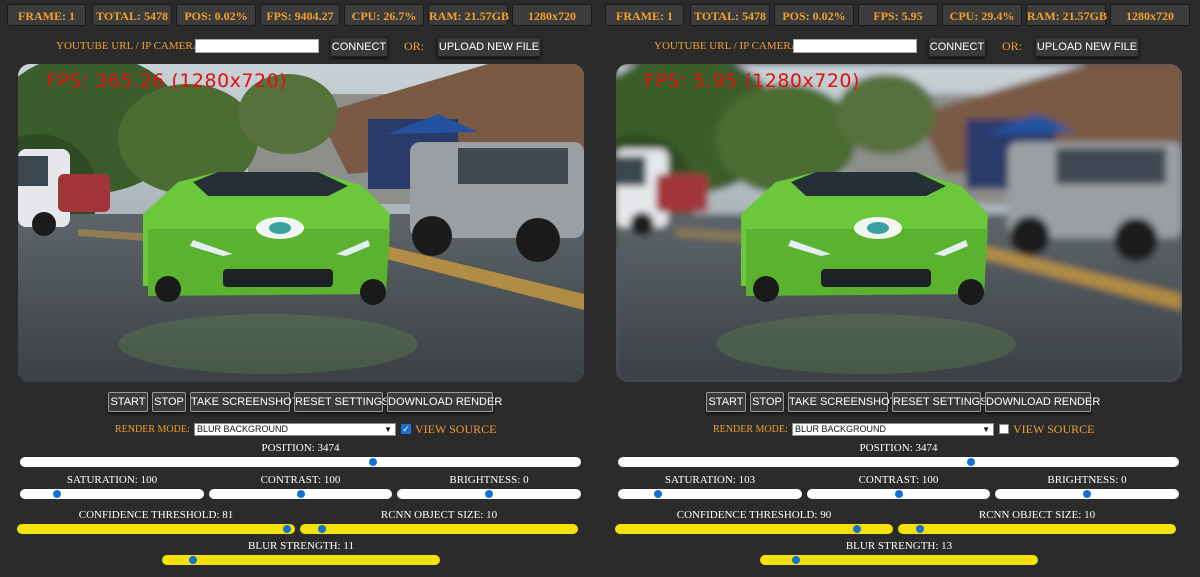  What do you see at coordinates (986, 429) in the screenshot?
I see `chevron-down-icon: ▼` at bounding box center [986, 429].